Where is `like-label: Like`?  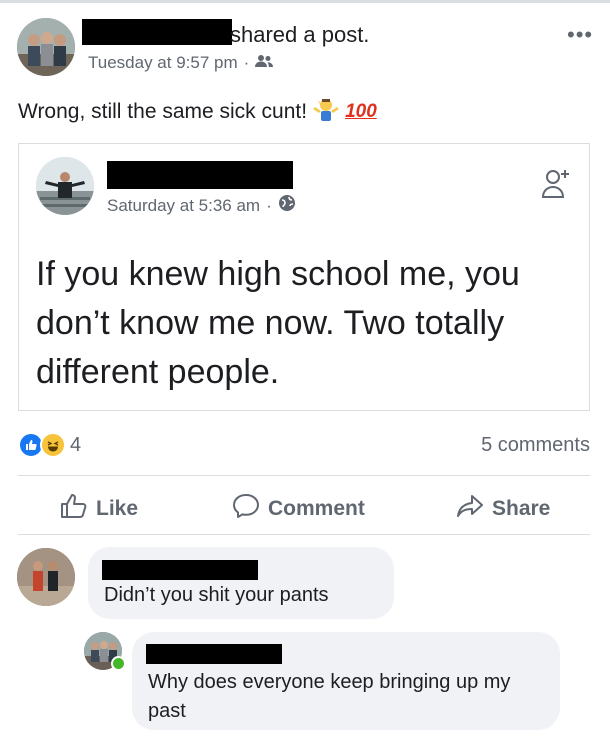
like-label: Like is located at coordinates (117, 508).